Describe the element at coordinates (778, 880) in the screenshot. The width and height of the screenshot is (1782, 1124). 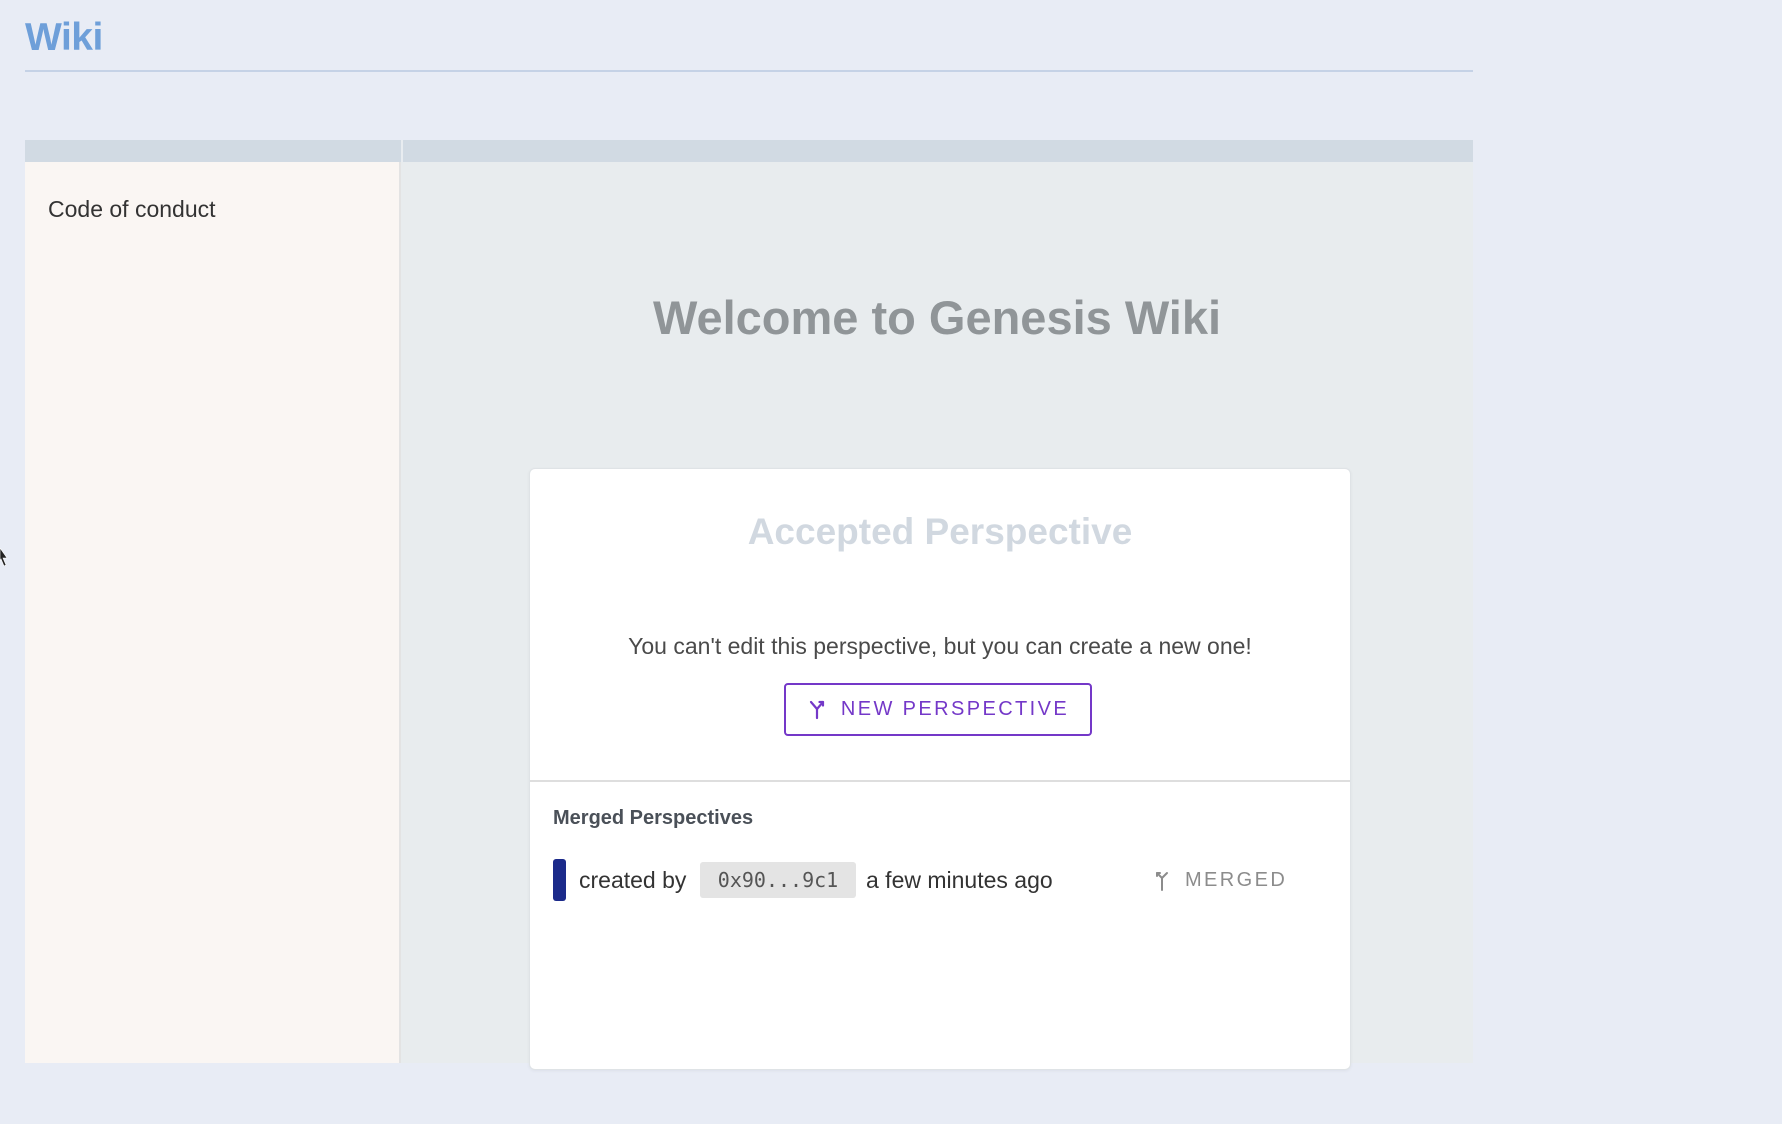
I see `creator-address: 0x90...9c1` at that location.